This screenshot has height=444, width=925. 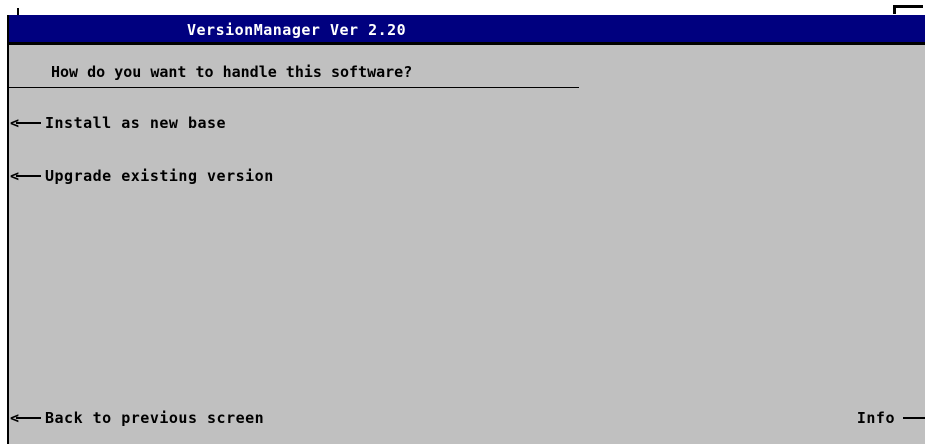 I want to click on option-label: Install as new base, so click(x=136, y=123).